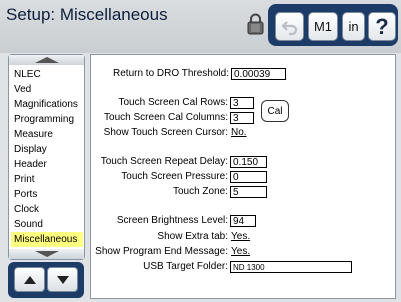 This screenshot has width=401, height=302. I want to click on usb-folder-field: ND 1300, so click(291, 267).